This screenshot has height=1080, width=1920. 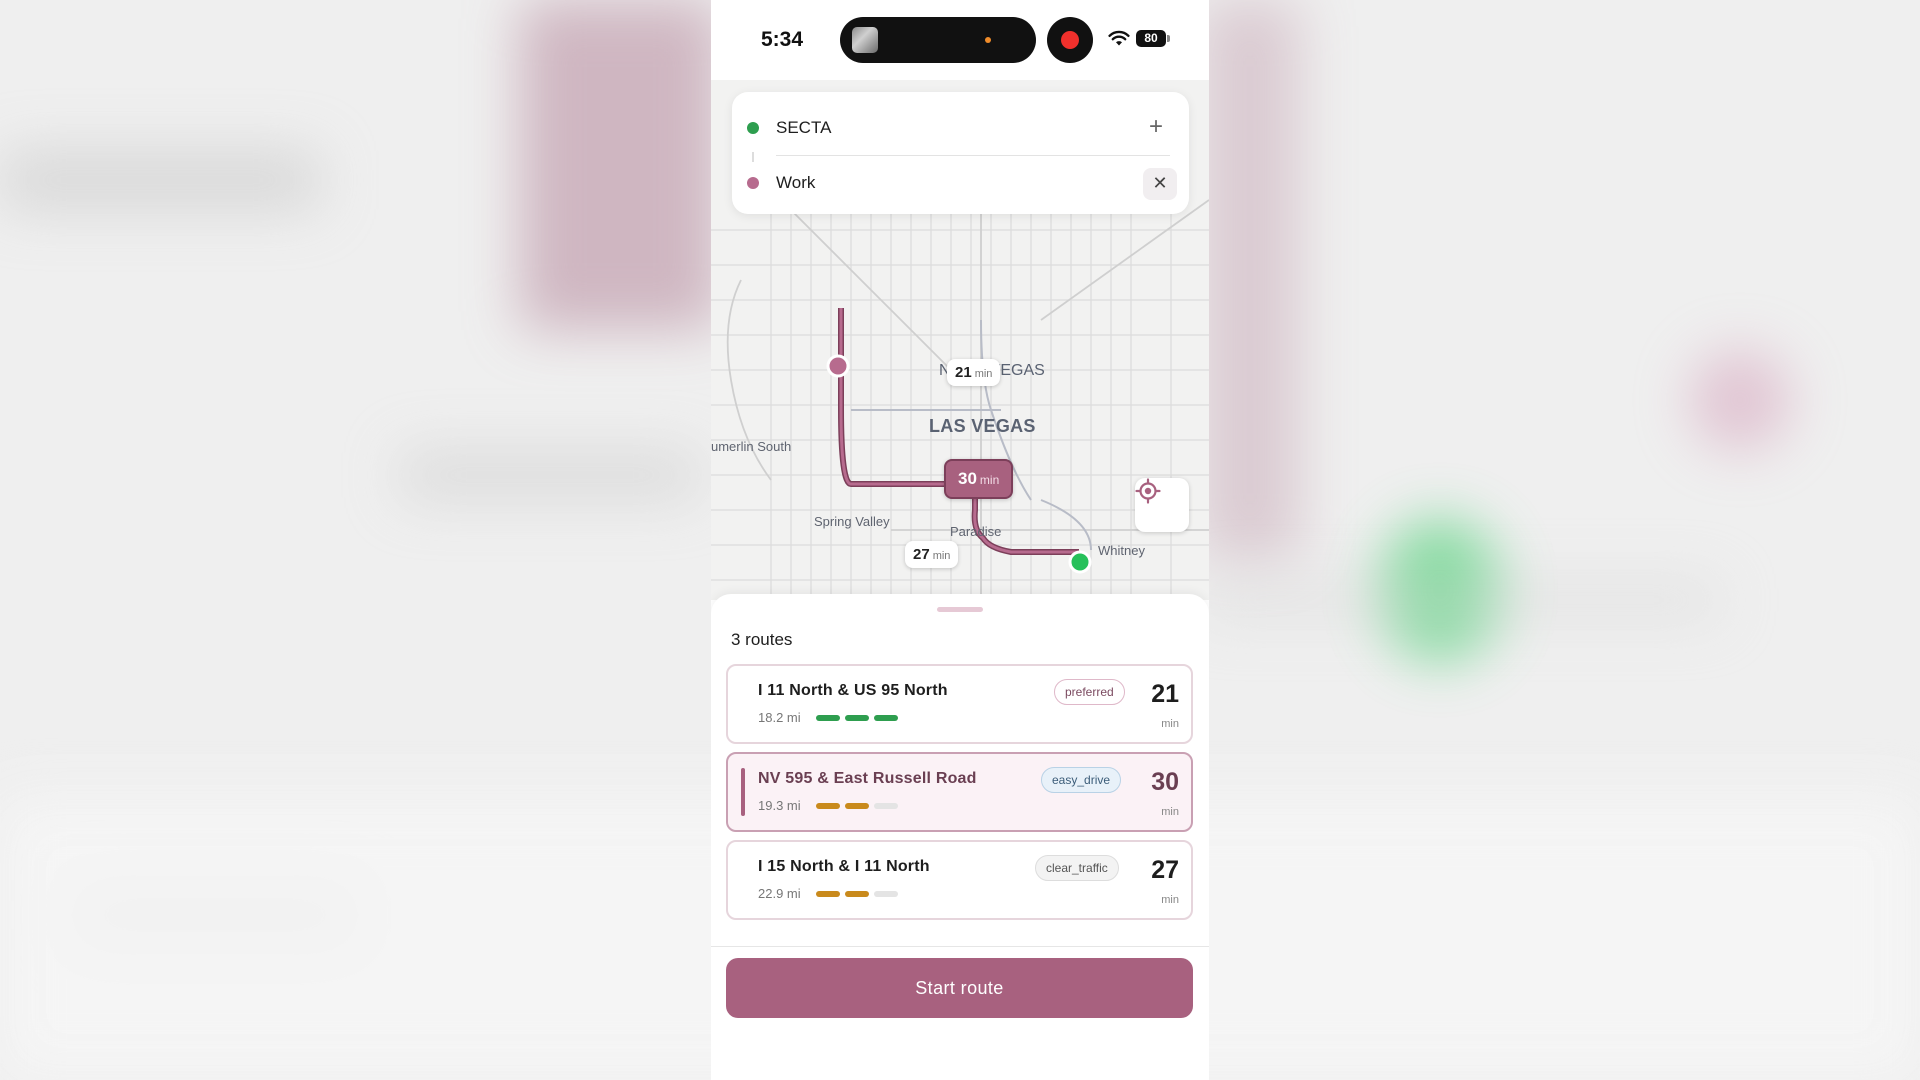 I want to click on clear-destination-button: ✕, so click(x=1160, y=184).